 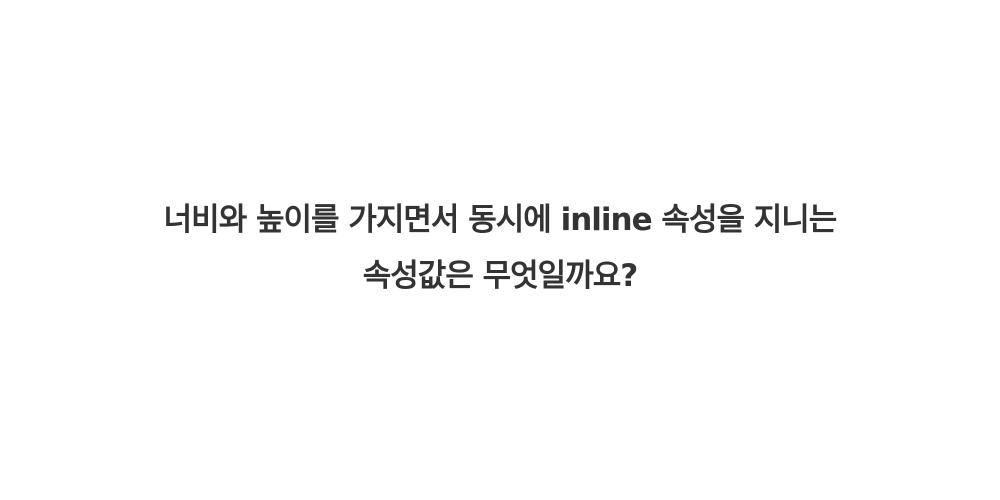 What do you see at coordinates (500, 276) in the screenshot?
I see `question-line-2: 속성값은 무엇일까요?` at bounding box center [500, 276].